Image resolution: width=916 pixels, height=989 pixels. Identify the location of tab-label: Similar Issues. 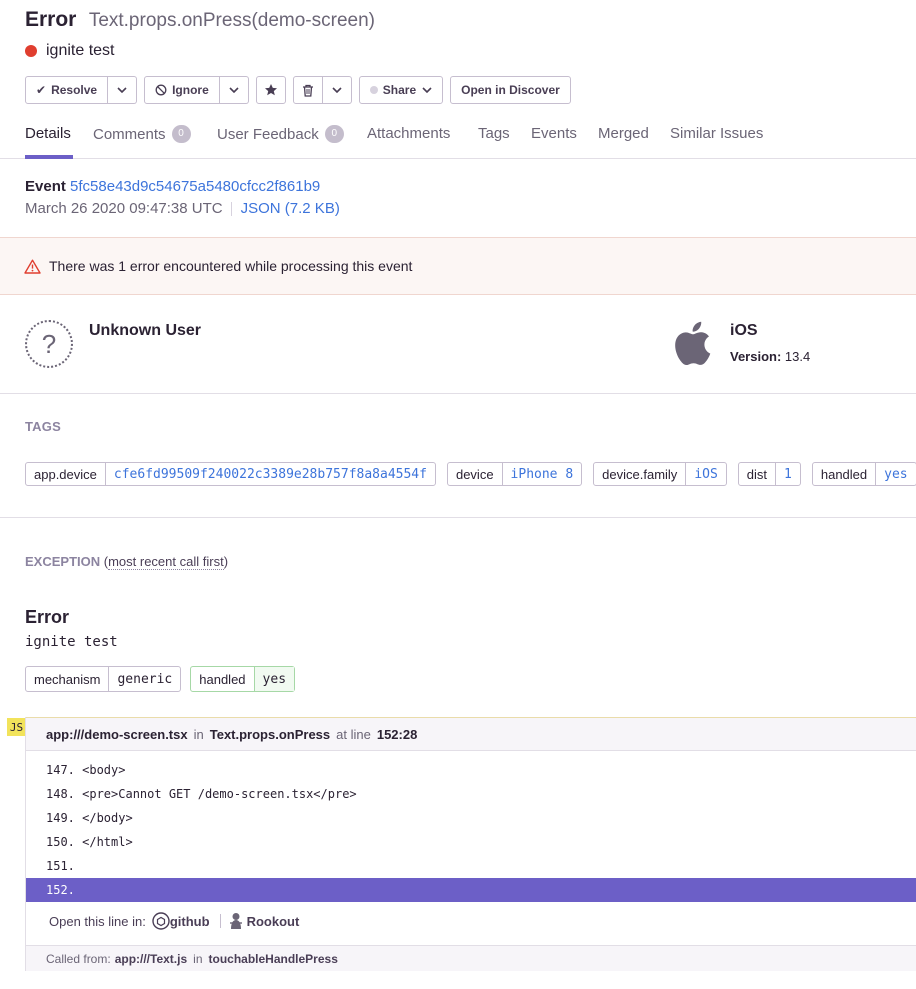
(717, 133).